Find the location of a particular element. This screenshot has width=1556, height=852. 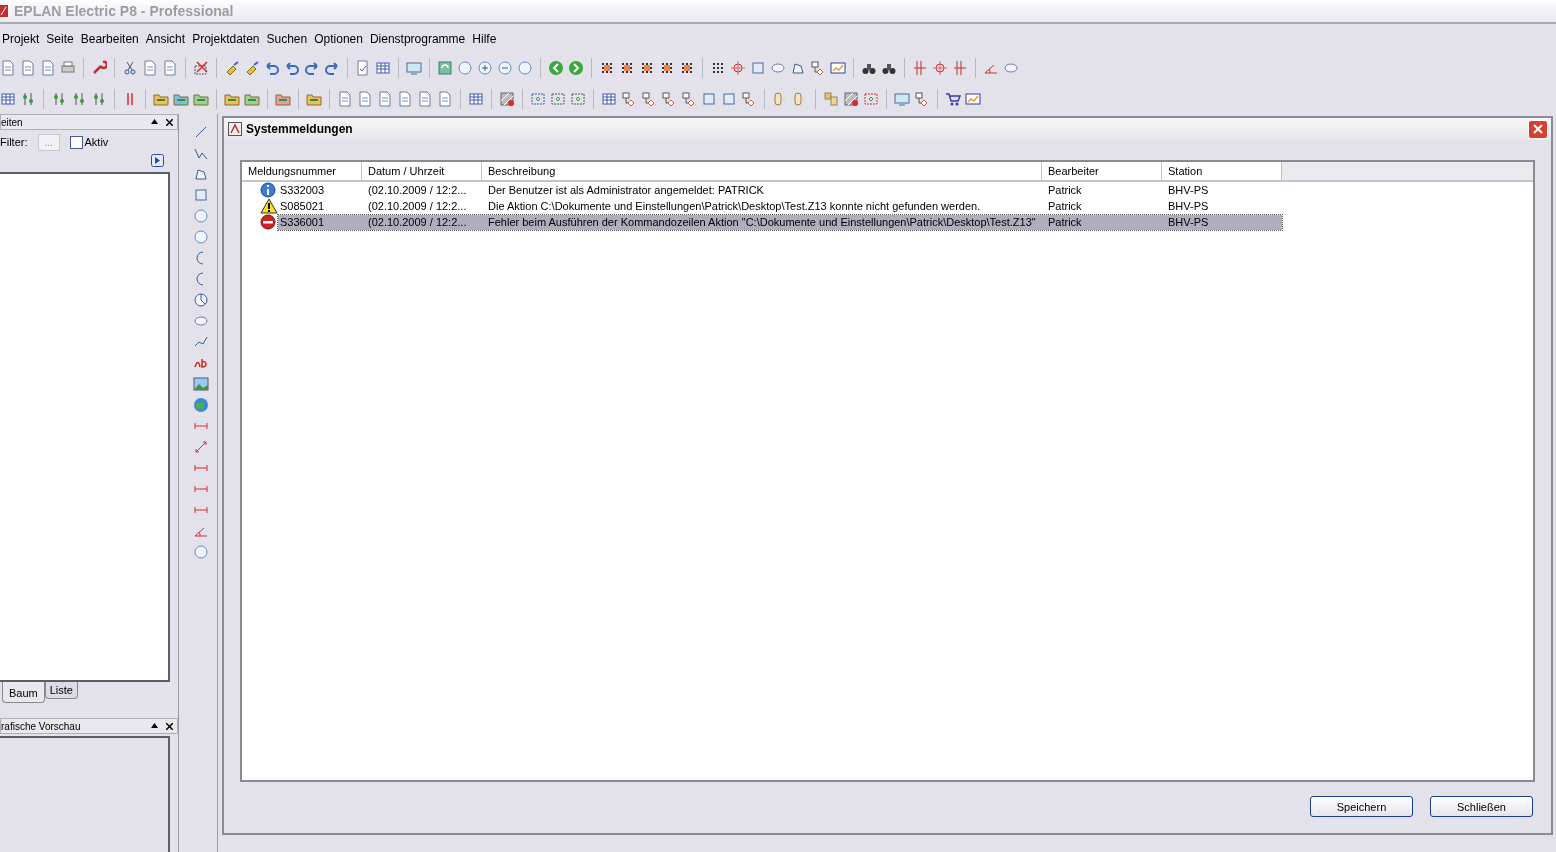

zoom-in-icon is located at coordinates (485, 67).